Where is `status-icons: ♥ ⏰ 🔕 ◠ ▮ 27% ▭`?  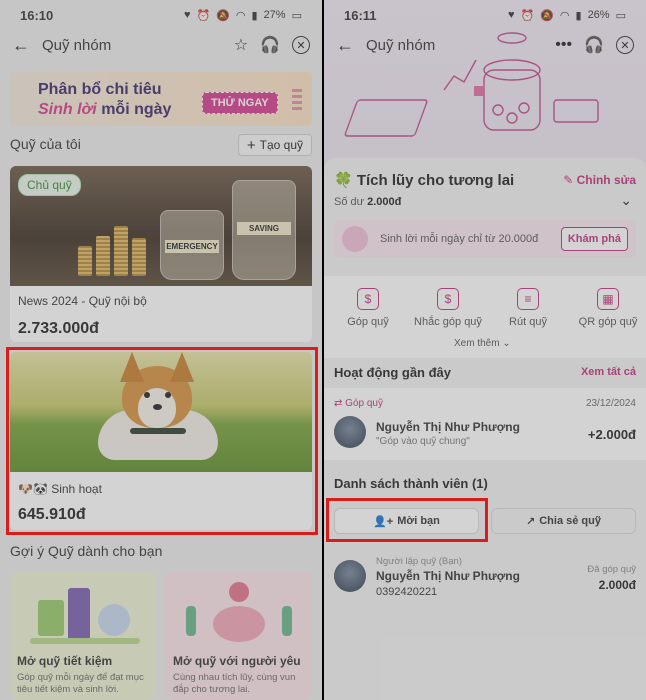 status-icons: ♥ ⏰ 🔕 ◠ ▮ 27% ▭ is located at coordinates (243, 15).